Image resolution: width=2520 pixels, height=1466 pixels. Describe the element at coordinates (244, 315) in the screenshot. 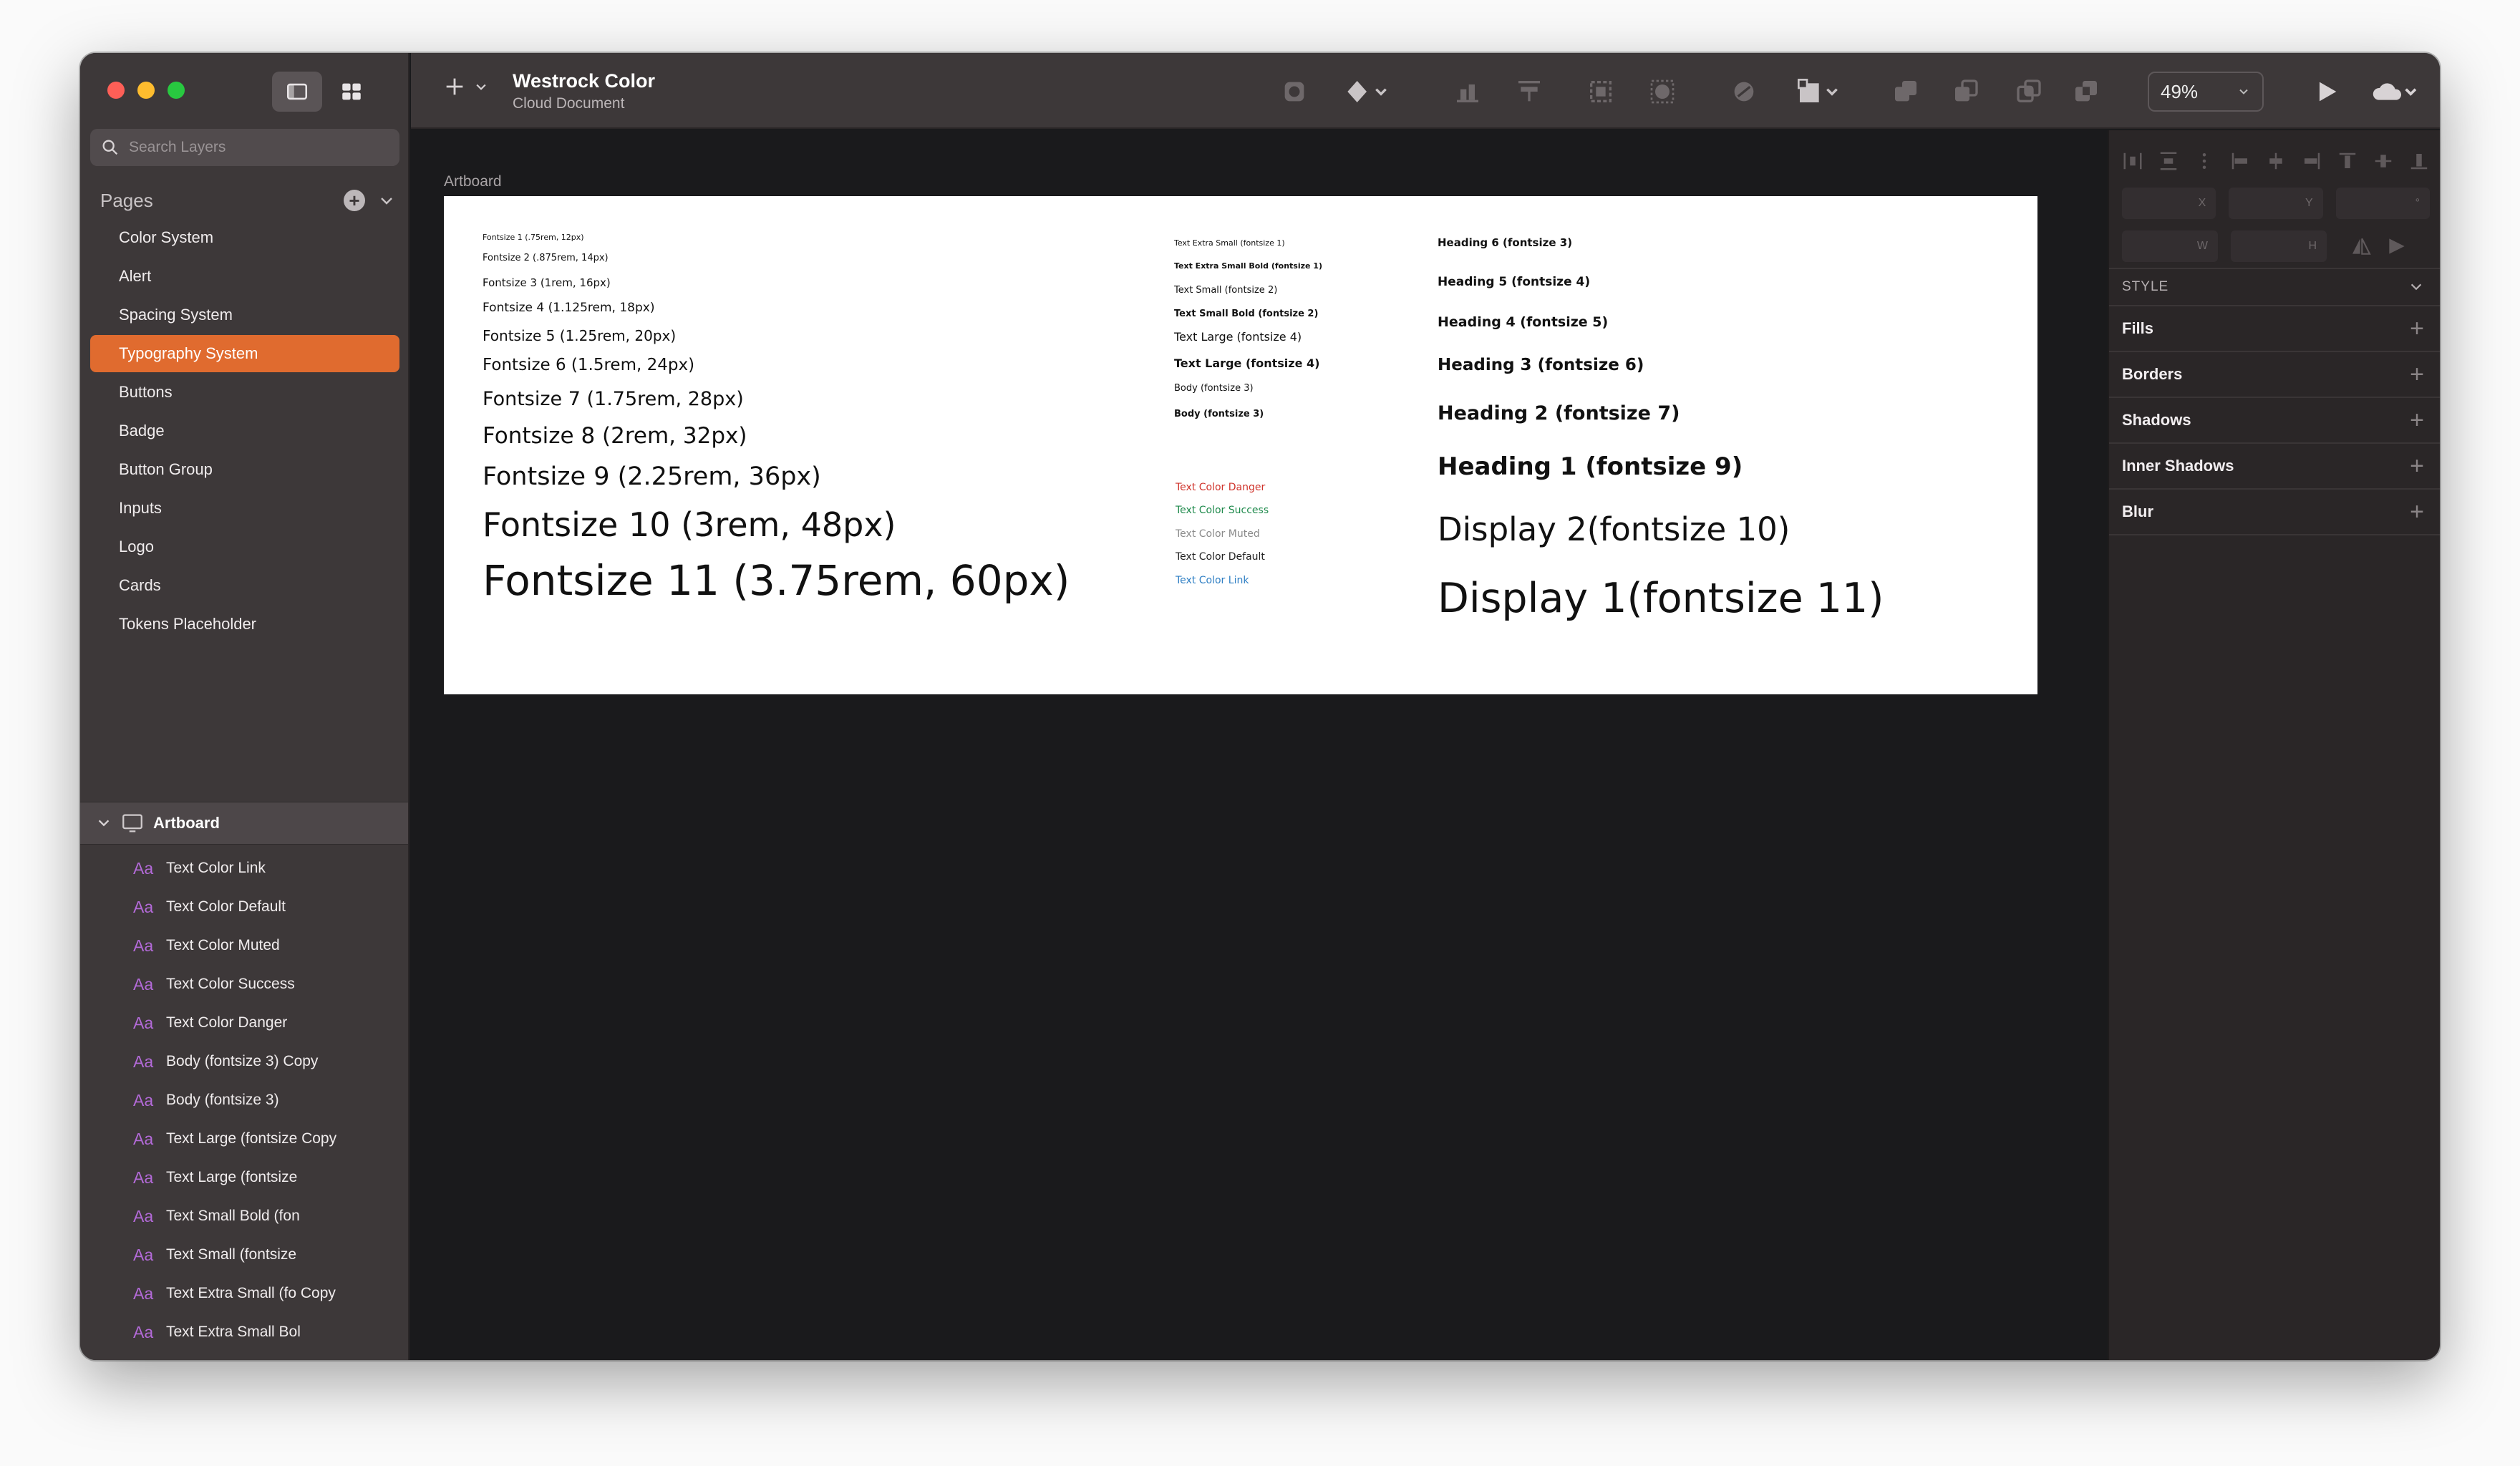

I see `page-item: Spacing System` at that location.